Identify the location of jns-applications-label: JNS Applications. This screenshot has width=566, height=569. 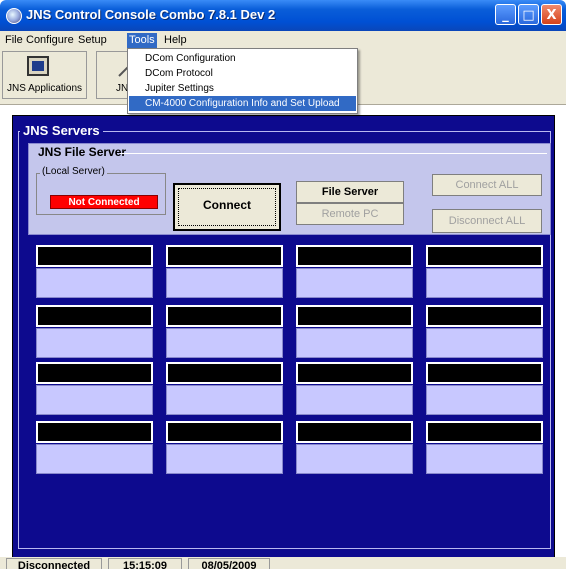
(44, 88).